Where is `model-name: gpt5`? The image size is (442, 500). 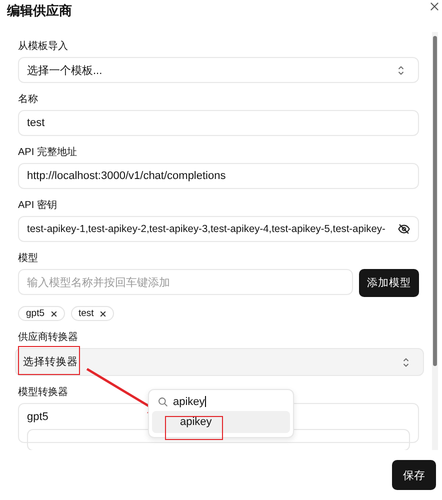
model-name: gpt5 is located at coordinates (37, 417).